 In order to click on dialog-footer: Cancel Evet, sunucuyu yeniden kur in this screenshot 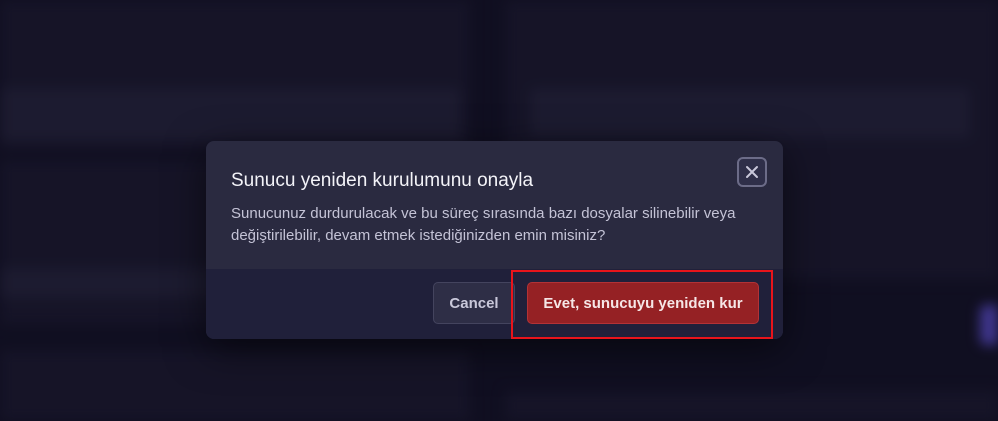, I will do `click(494, 304)`.